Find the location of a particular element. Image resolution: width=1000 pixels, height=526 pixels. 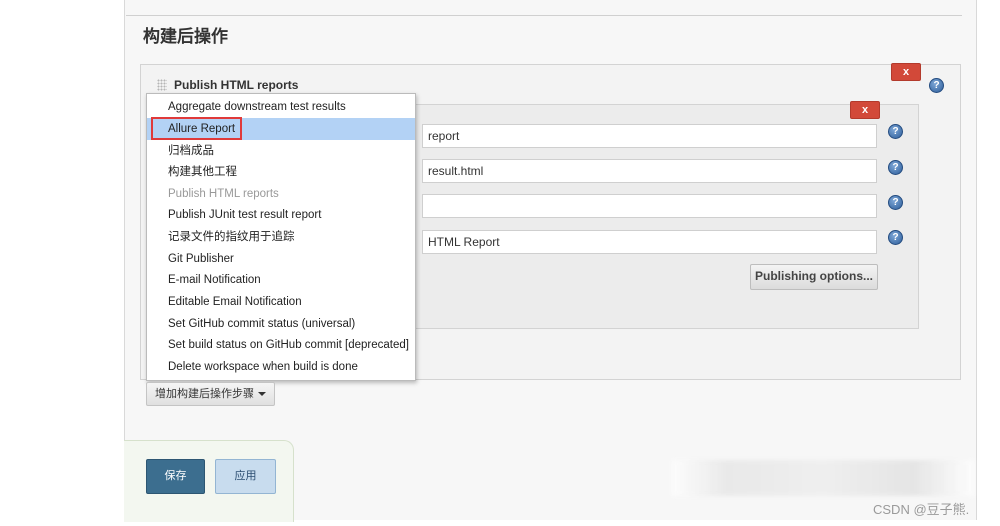

add-post-build-step-button: 增加构建后操作步骤 is located at coordinates (210, 394).